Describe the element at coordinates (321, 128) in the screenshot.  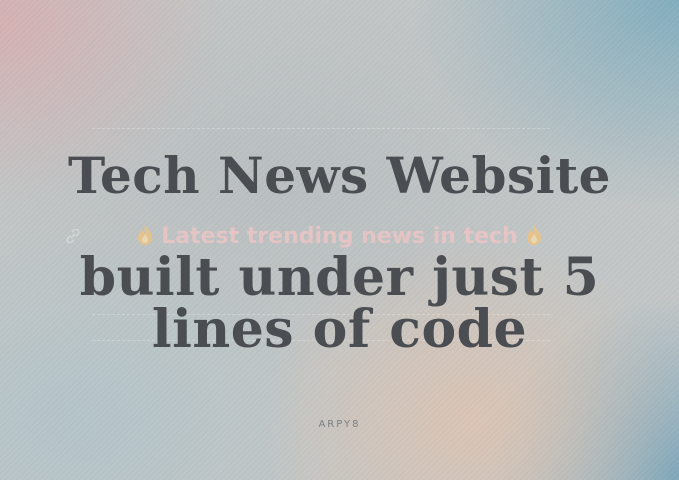
I see `ghost-divider` at that location.